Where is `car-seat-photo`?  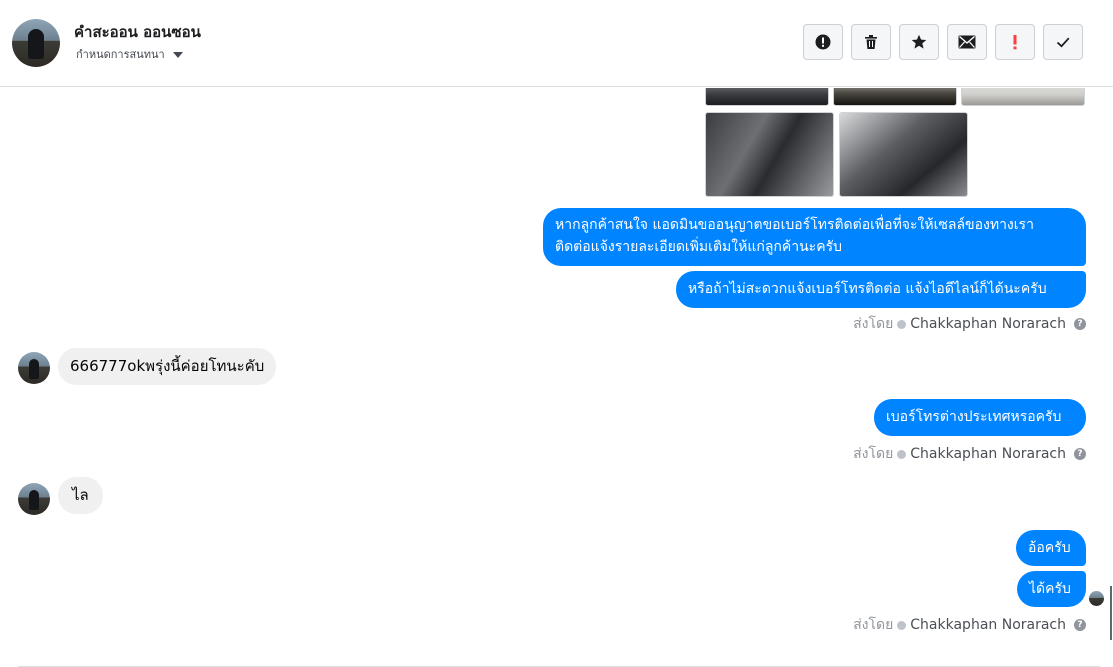 car-seat-photo is located at coordinates (903, 154).